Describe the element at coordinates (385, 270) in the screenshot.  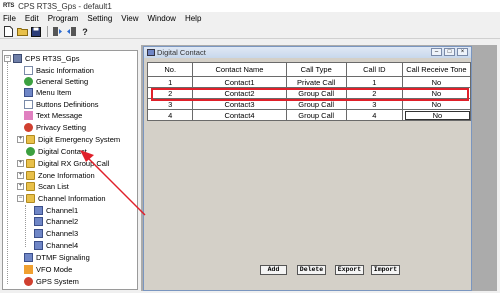
I see `import-button: Import` at that location.